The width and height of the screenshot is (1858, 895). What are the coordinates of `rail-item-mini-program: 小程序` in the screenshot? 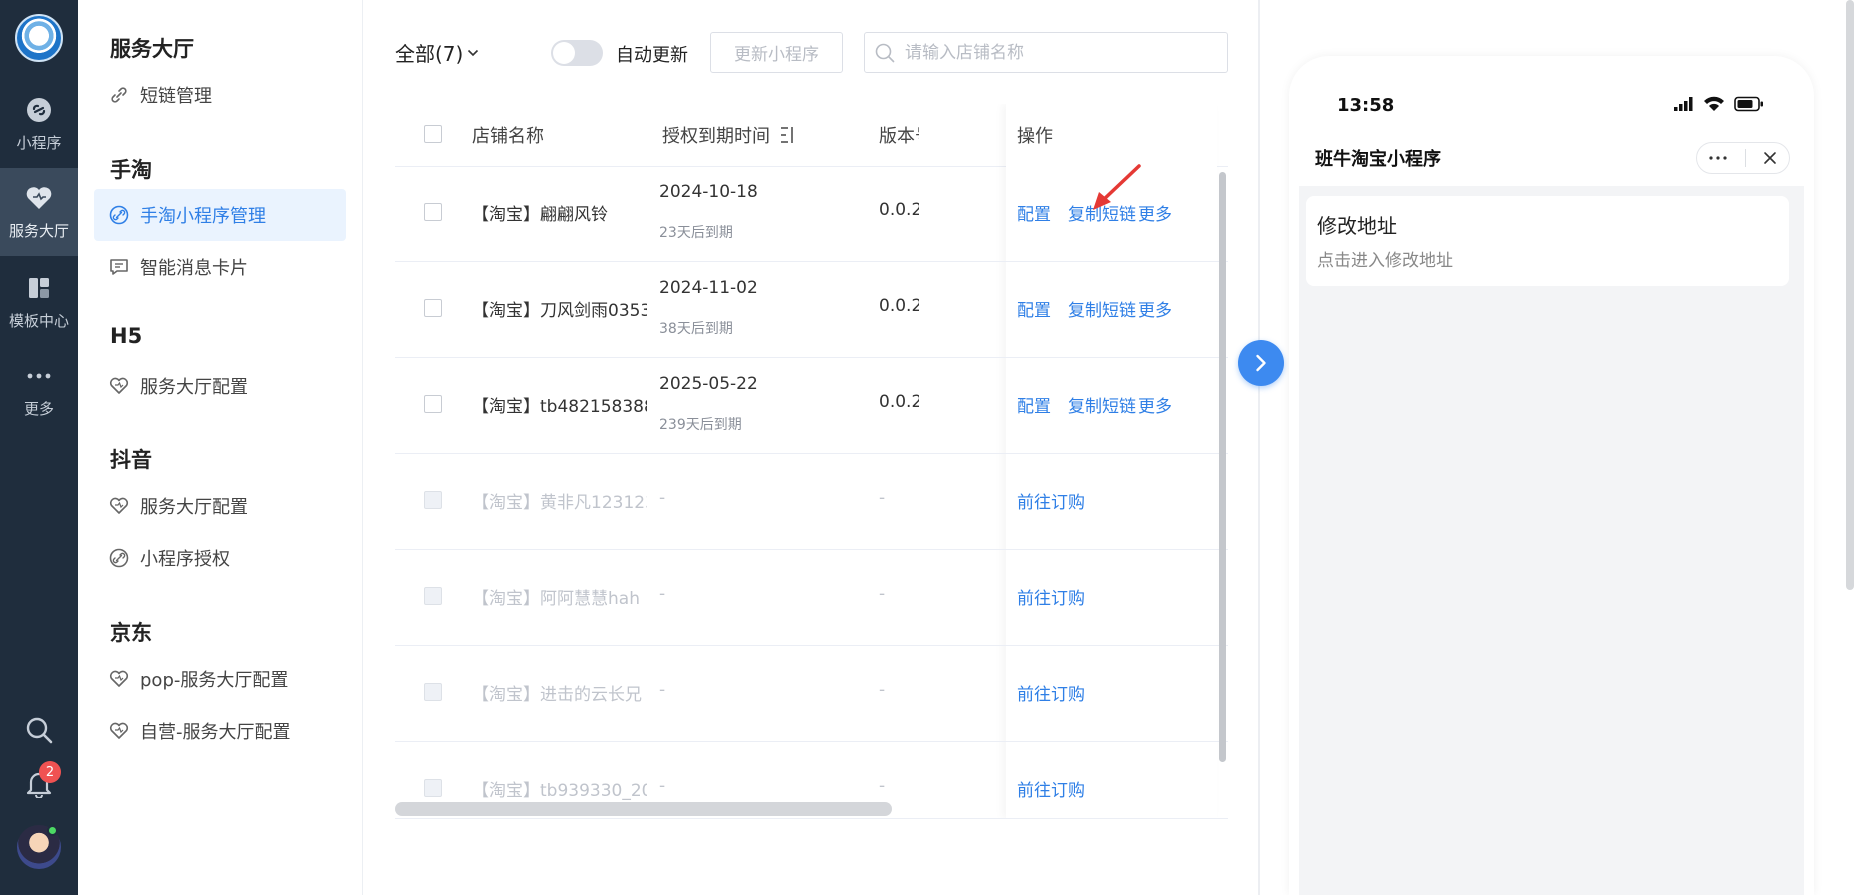 It's located at (39, 124).